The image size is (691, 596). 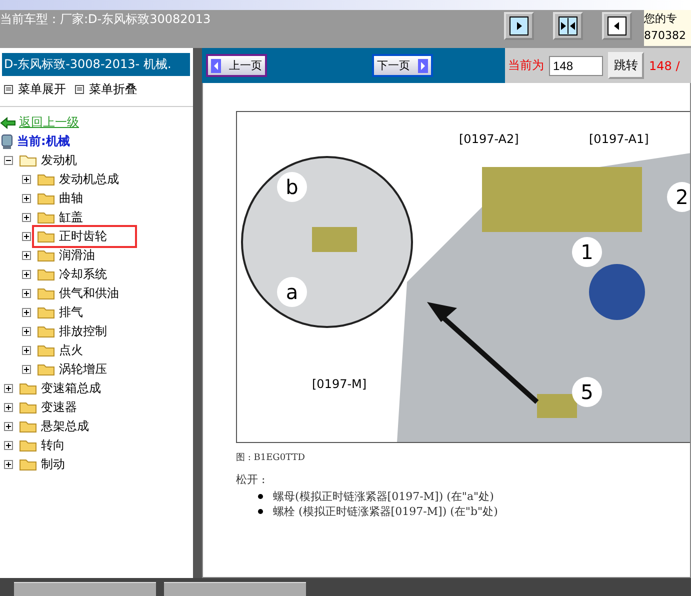 I want to click on tree-item: 发动机, so click(x=48, y=160).